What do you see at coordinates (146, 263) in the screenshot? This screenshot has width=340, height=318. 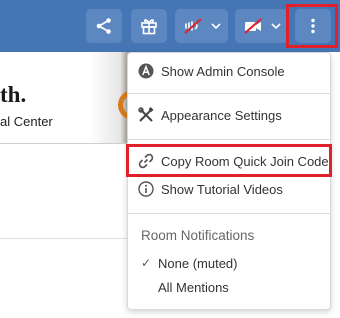 I see `checkmark-icon: ✓` at bounding box center [146, 263].